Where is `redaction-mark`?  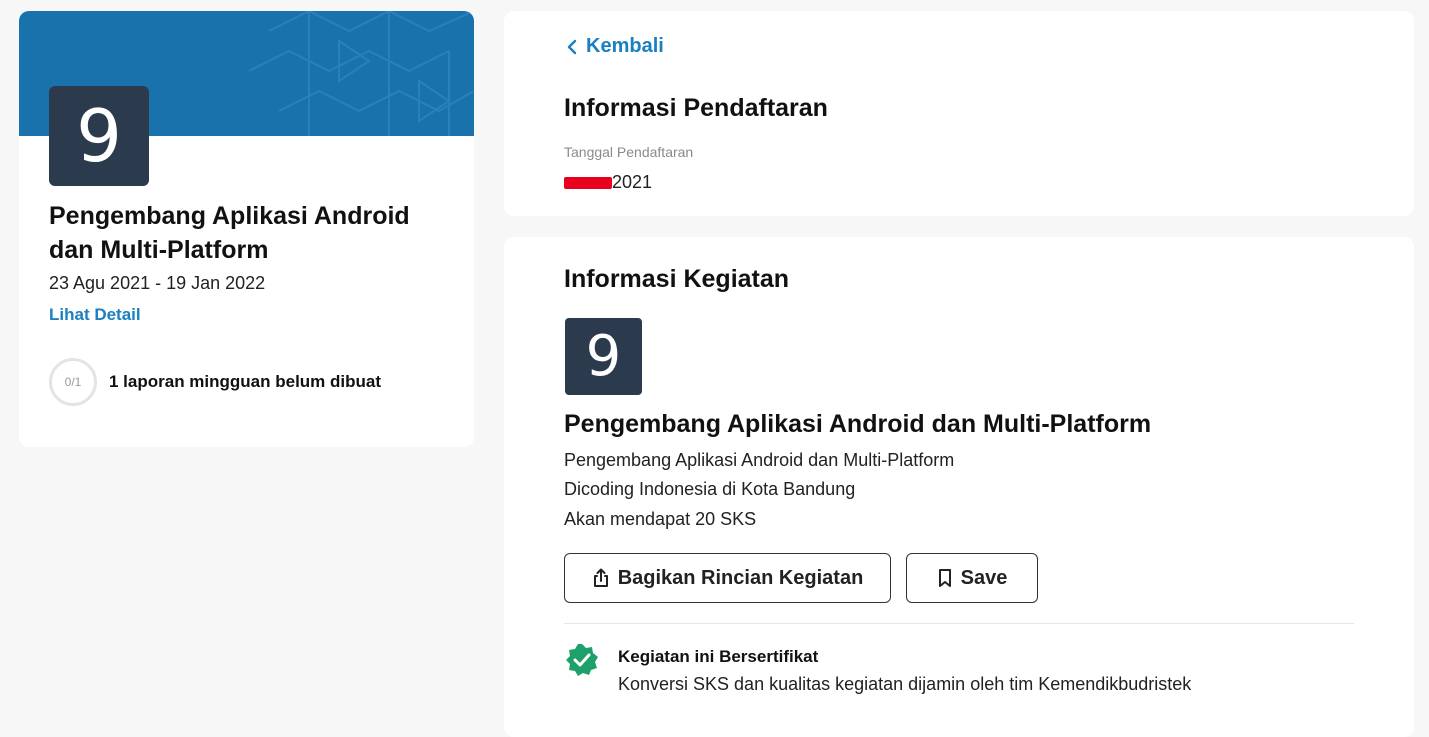
redaction-mark is located at coordinates (588, 183).